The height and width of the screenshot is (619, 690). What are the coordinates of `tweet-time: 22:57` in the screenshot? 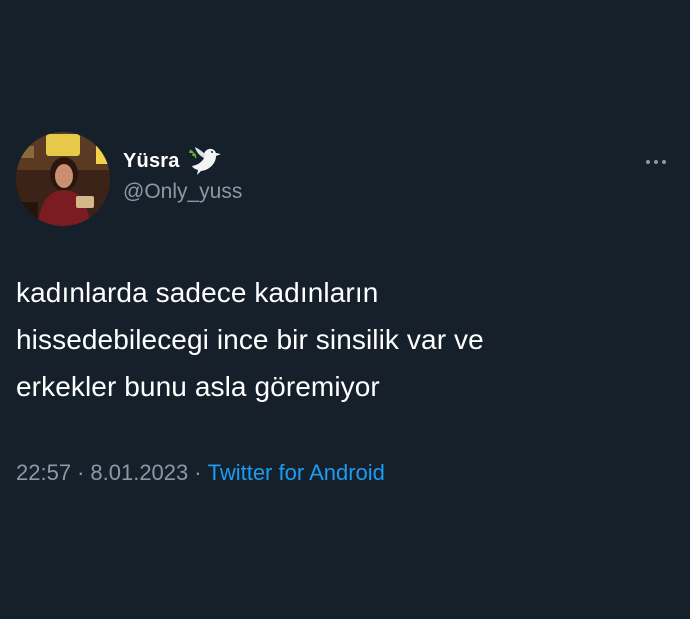 It's located at (43, 472).